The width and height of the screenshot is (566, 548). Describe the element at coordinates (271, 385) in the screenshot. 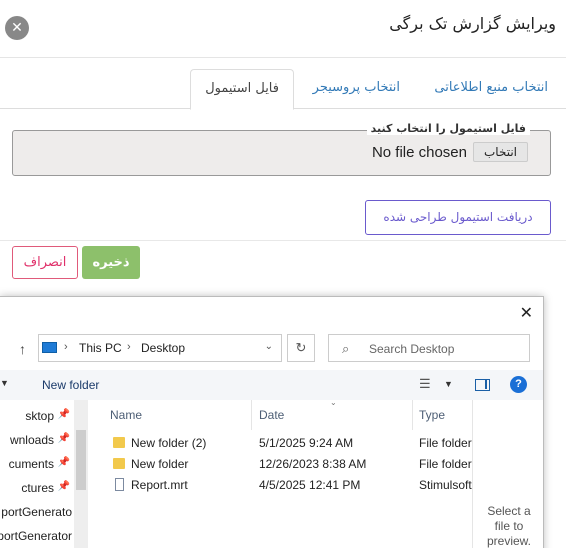

I see `command-bar: ▼ New folder ☰ ▼ ?` at that location.